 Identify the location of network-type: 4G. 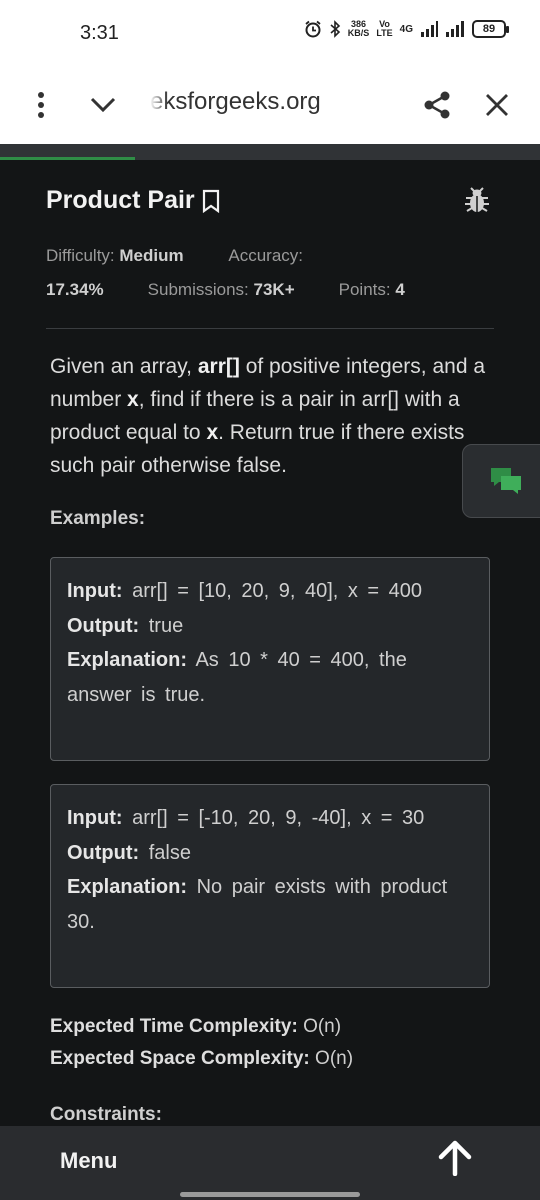
(406, 29).